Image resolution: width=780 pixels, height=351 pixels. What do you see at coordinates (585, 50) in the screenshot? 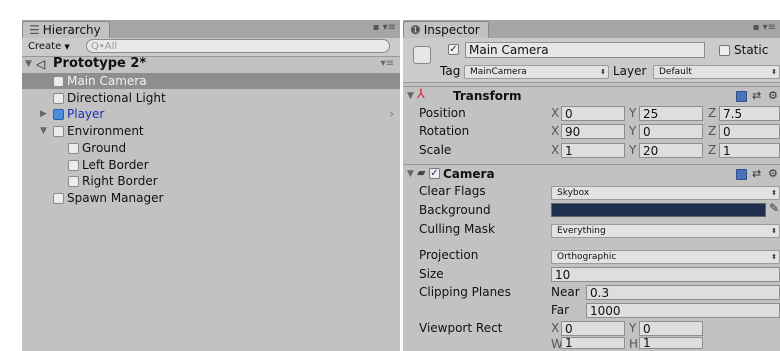
I see `object-name-field: Main Camera` at bounding box center [585, 50].